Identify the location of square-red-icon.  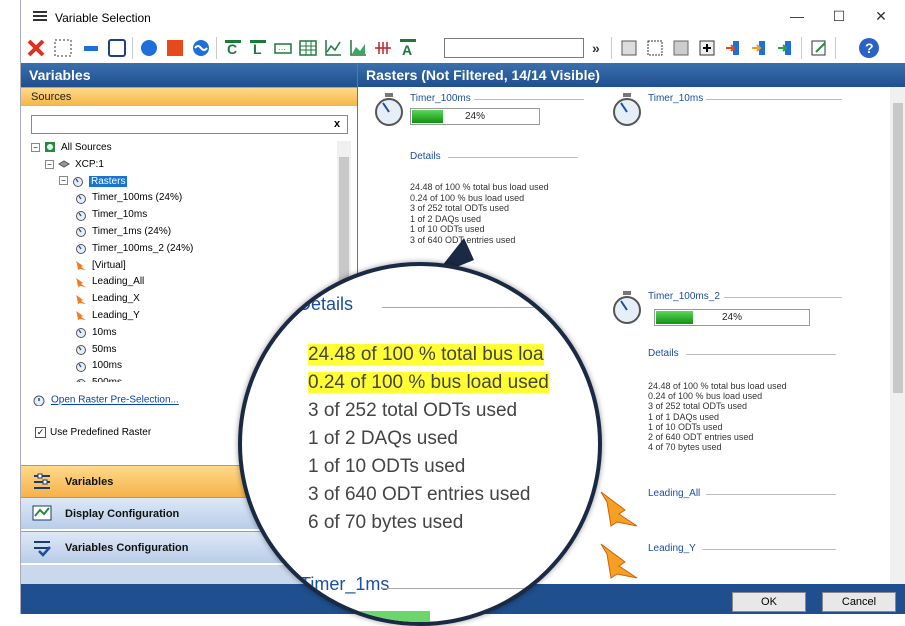
(175, 48).